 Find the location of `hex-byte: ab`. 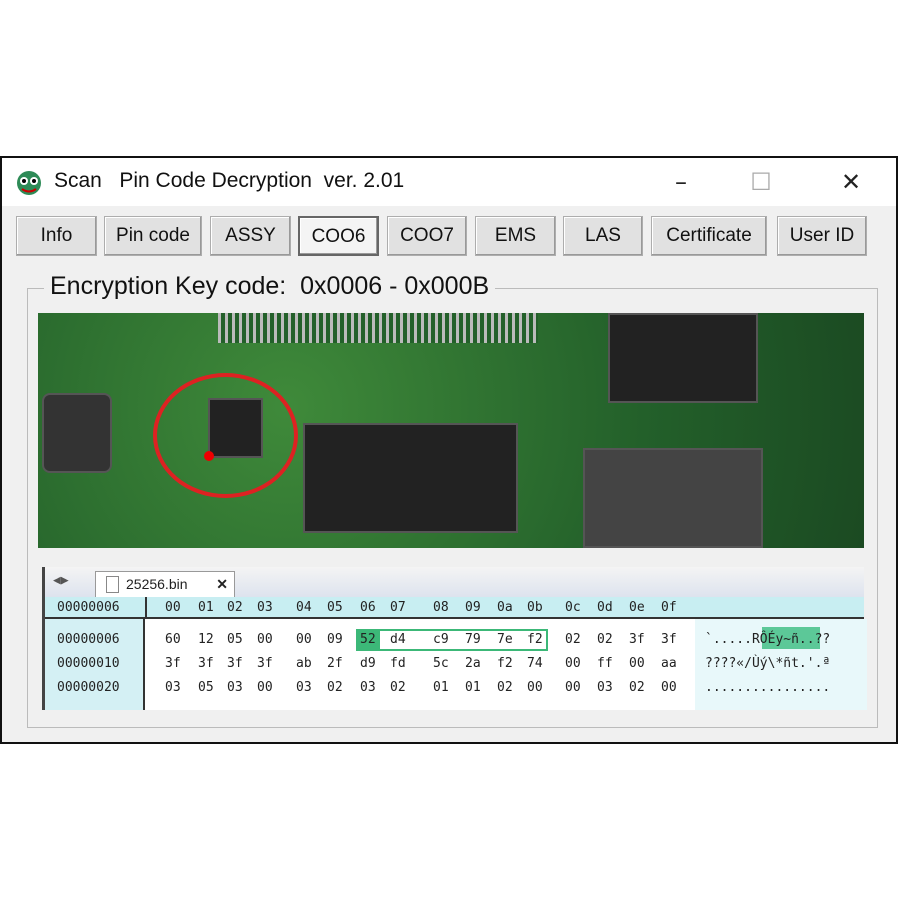

hex-byte: ab is located at coordinates (304, 663).